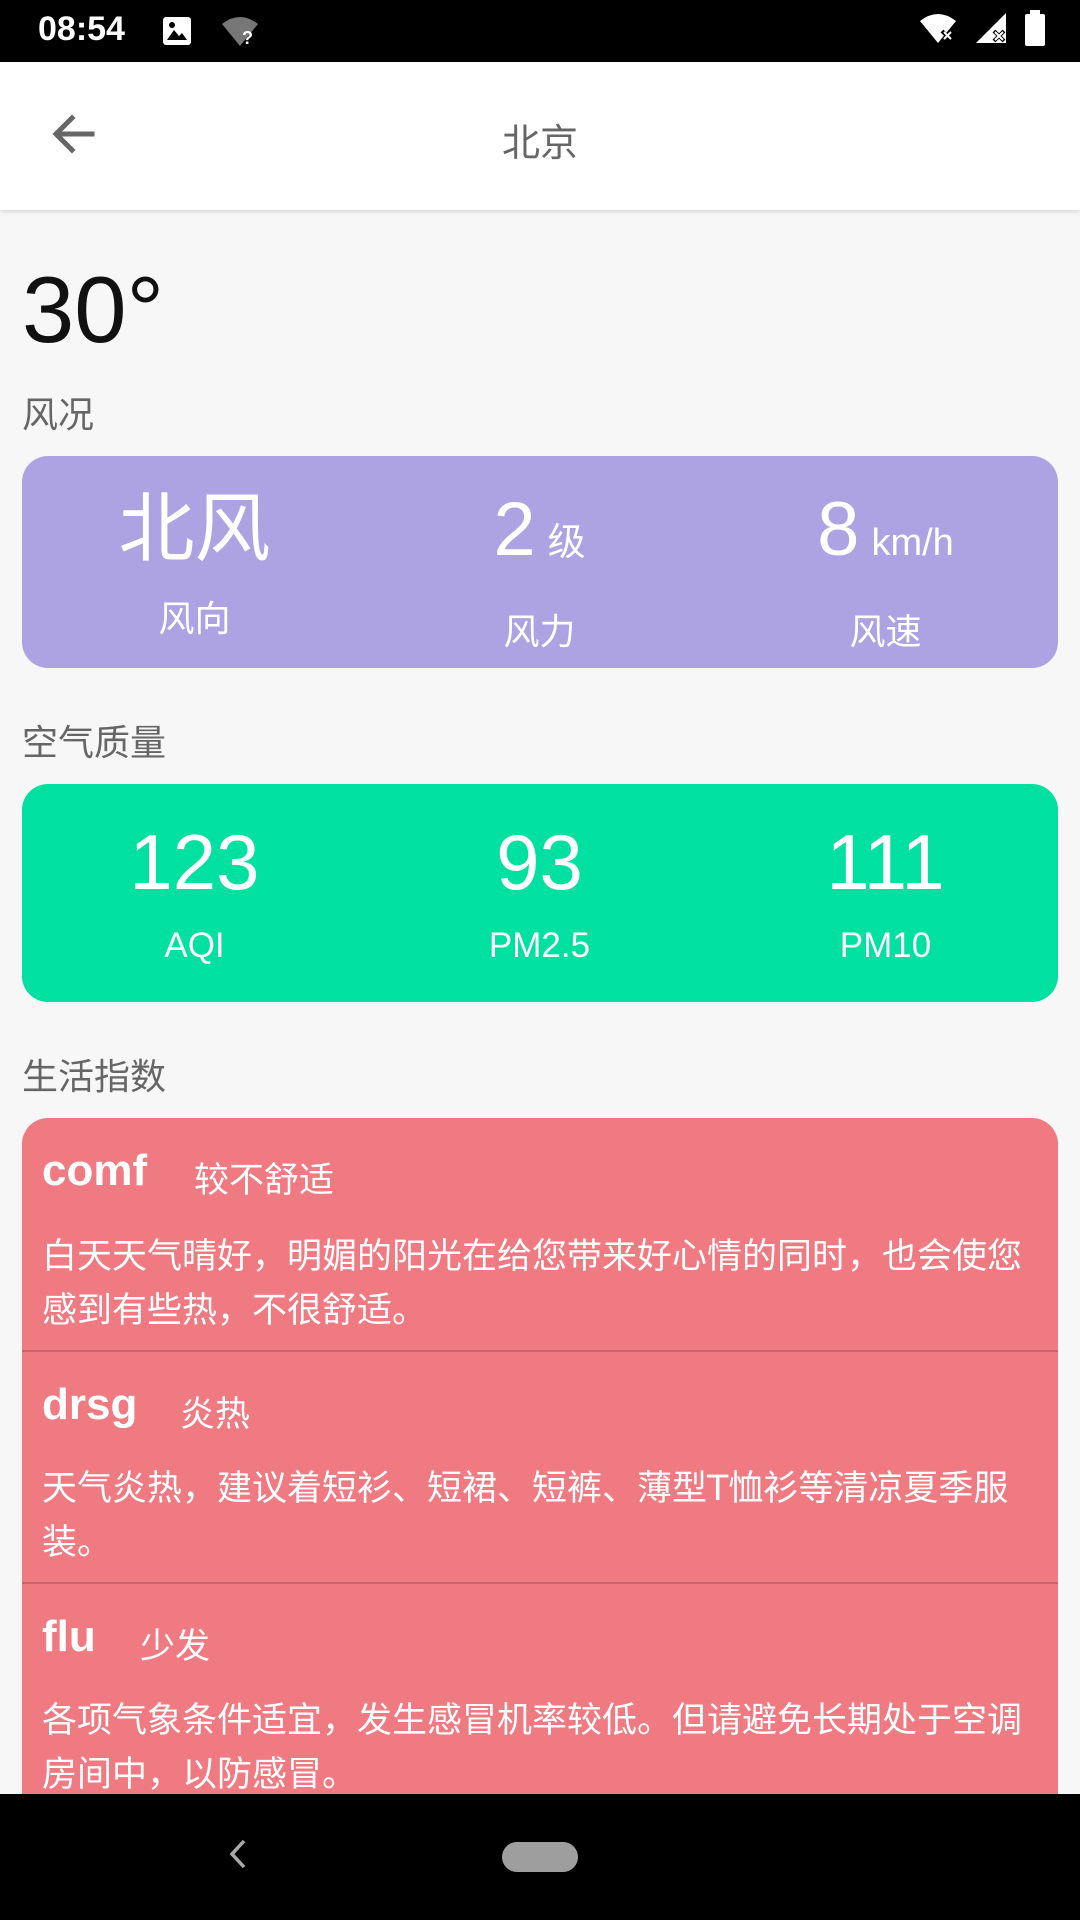 The image size is (1080, 1920). What do you see at coordinates (540, 31) in the screenshot?
I see `status-bar: 08:54 ?` at bounding box center [540, 31].